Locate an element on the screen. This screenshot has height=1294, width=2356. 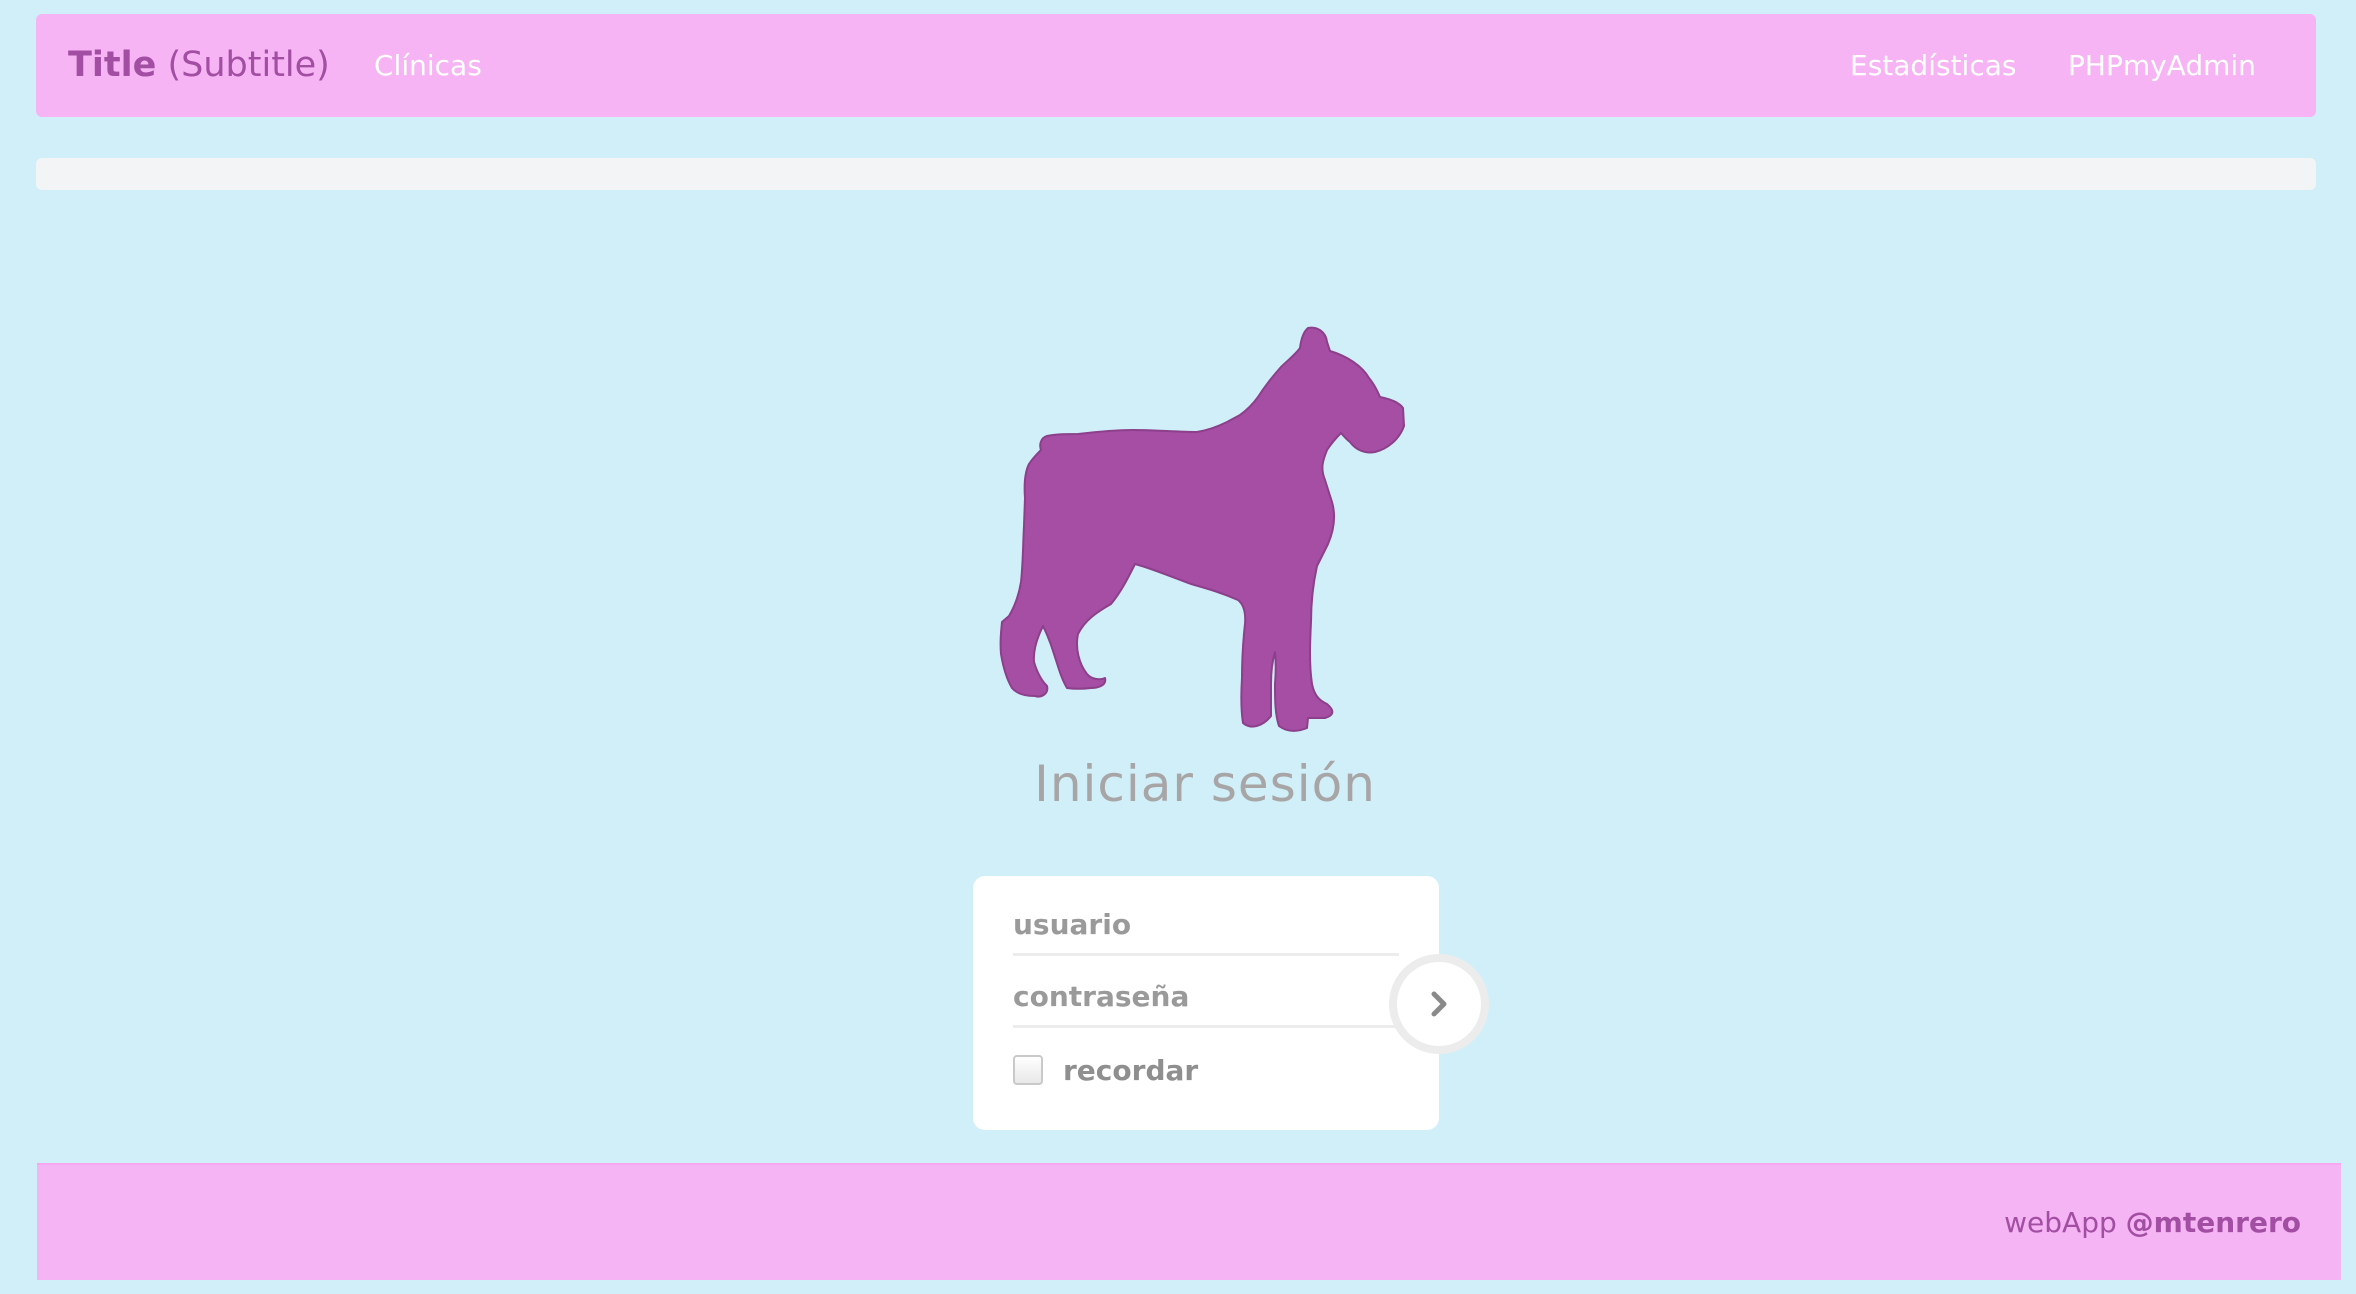
footer-credit: webApp @mtenrero is located at coordinates (2152, 1222).